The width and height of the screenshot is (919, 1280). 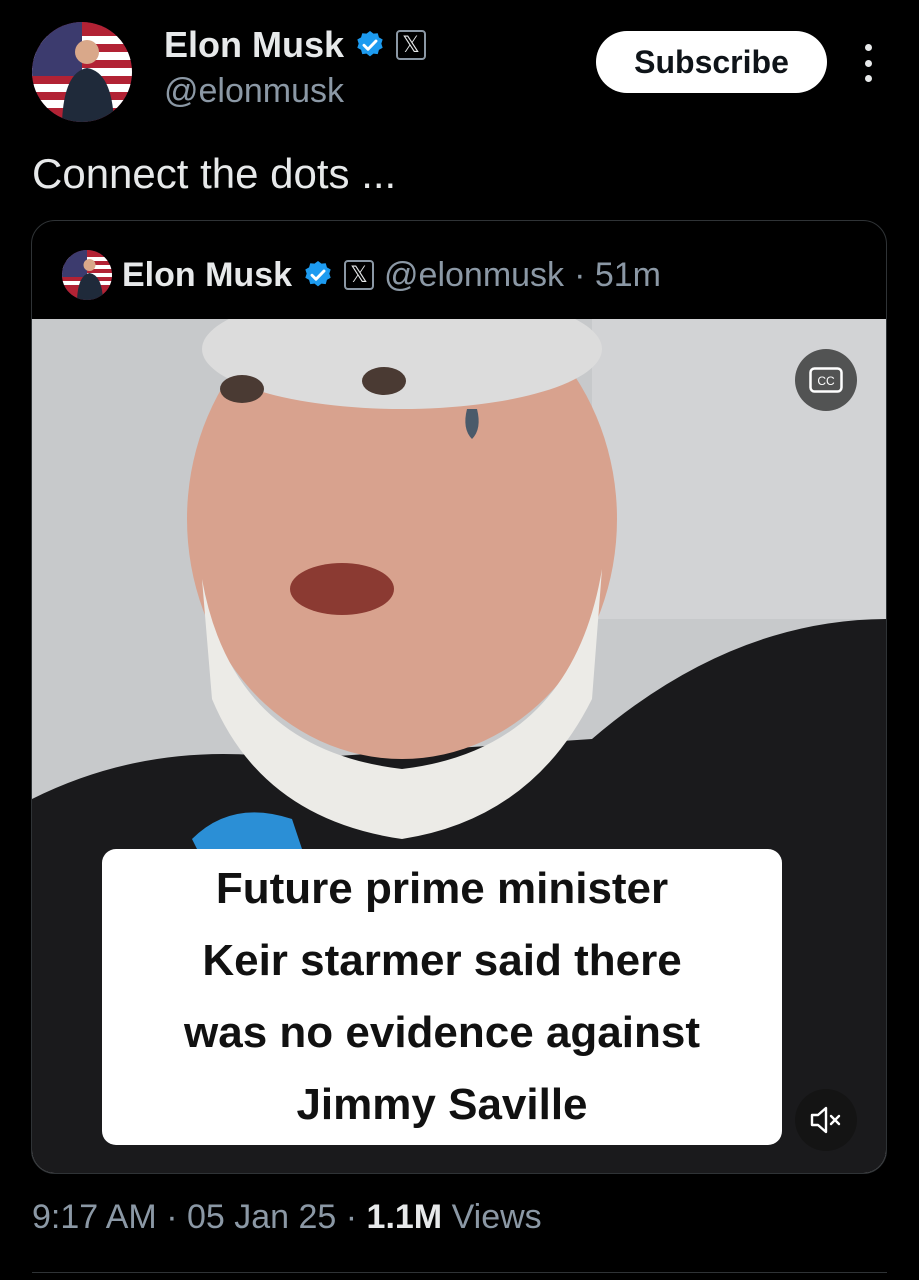 What do you see at coordinates (261, 1217) in the screenshot?
I see `tweet-date: 05 Jan 25` at bounding box center [261, 1217].